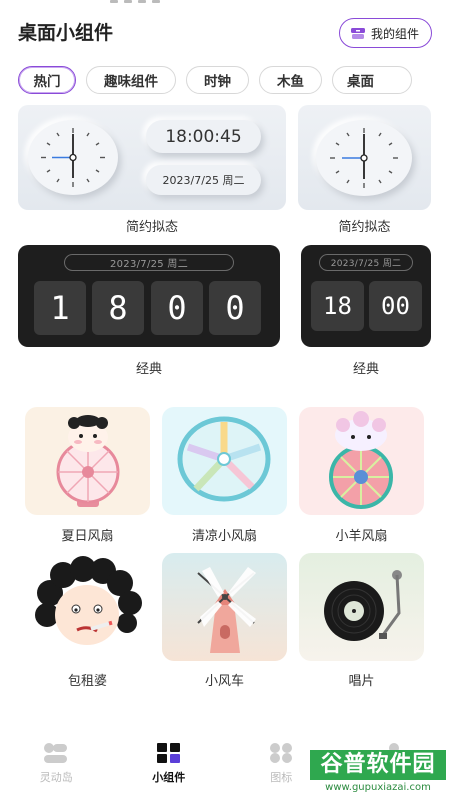  I want to click on tab-desktop: 桌面, so click(372, 80).